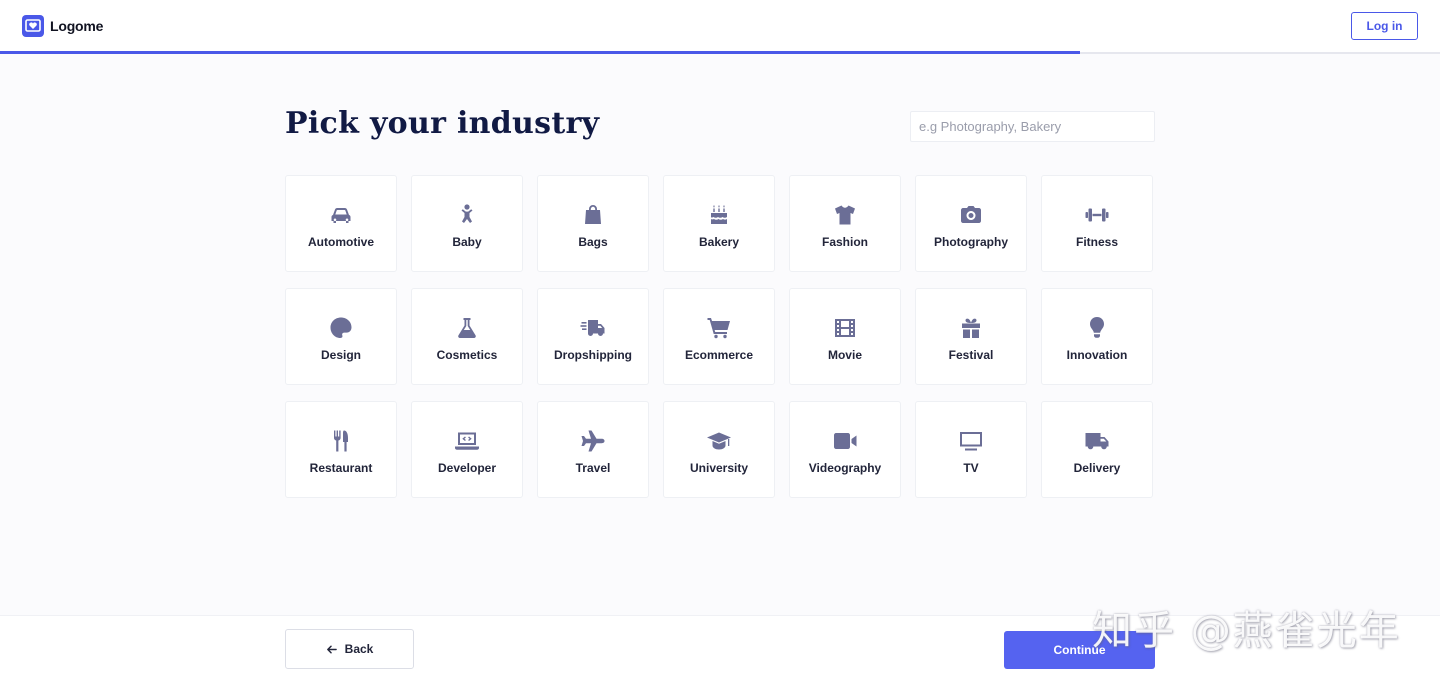 This screenshot has width=1440, height=681. Describe the element at coordinates (719, 441) in the screenshot. I see `graduation-cap-icon` at that location.